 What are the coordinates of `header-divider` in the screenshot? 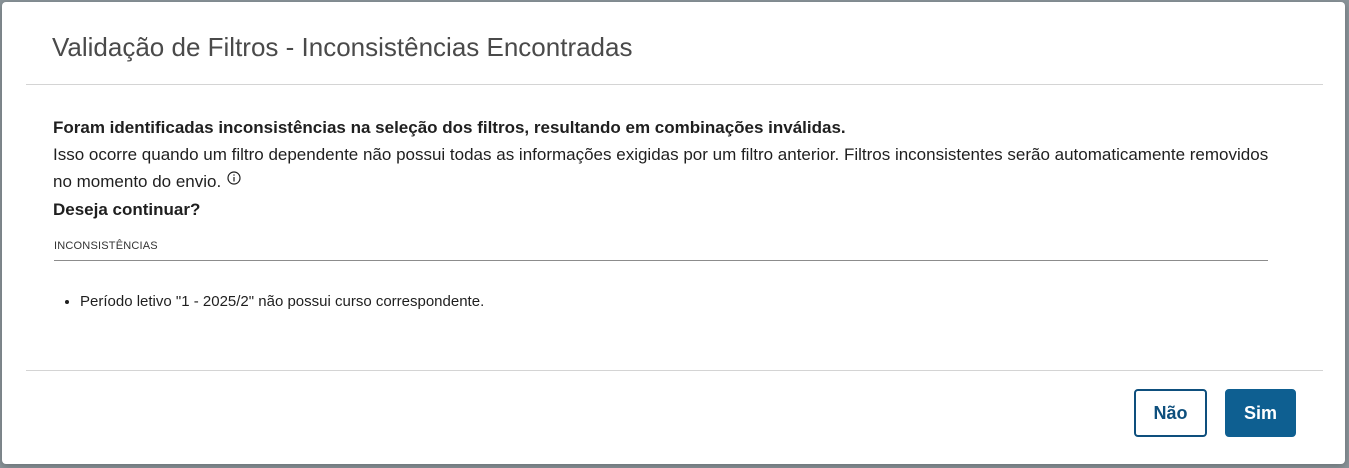 It's located at (674, 84).